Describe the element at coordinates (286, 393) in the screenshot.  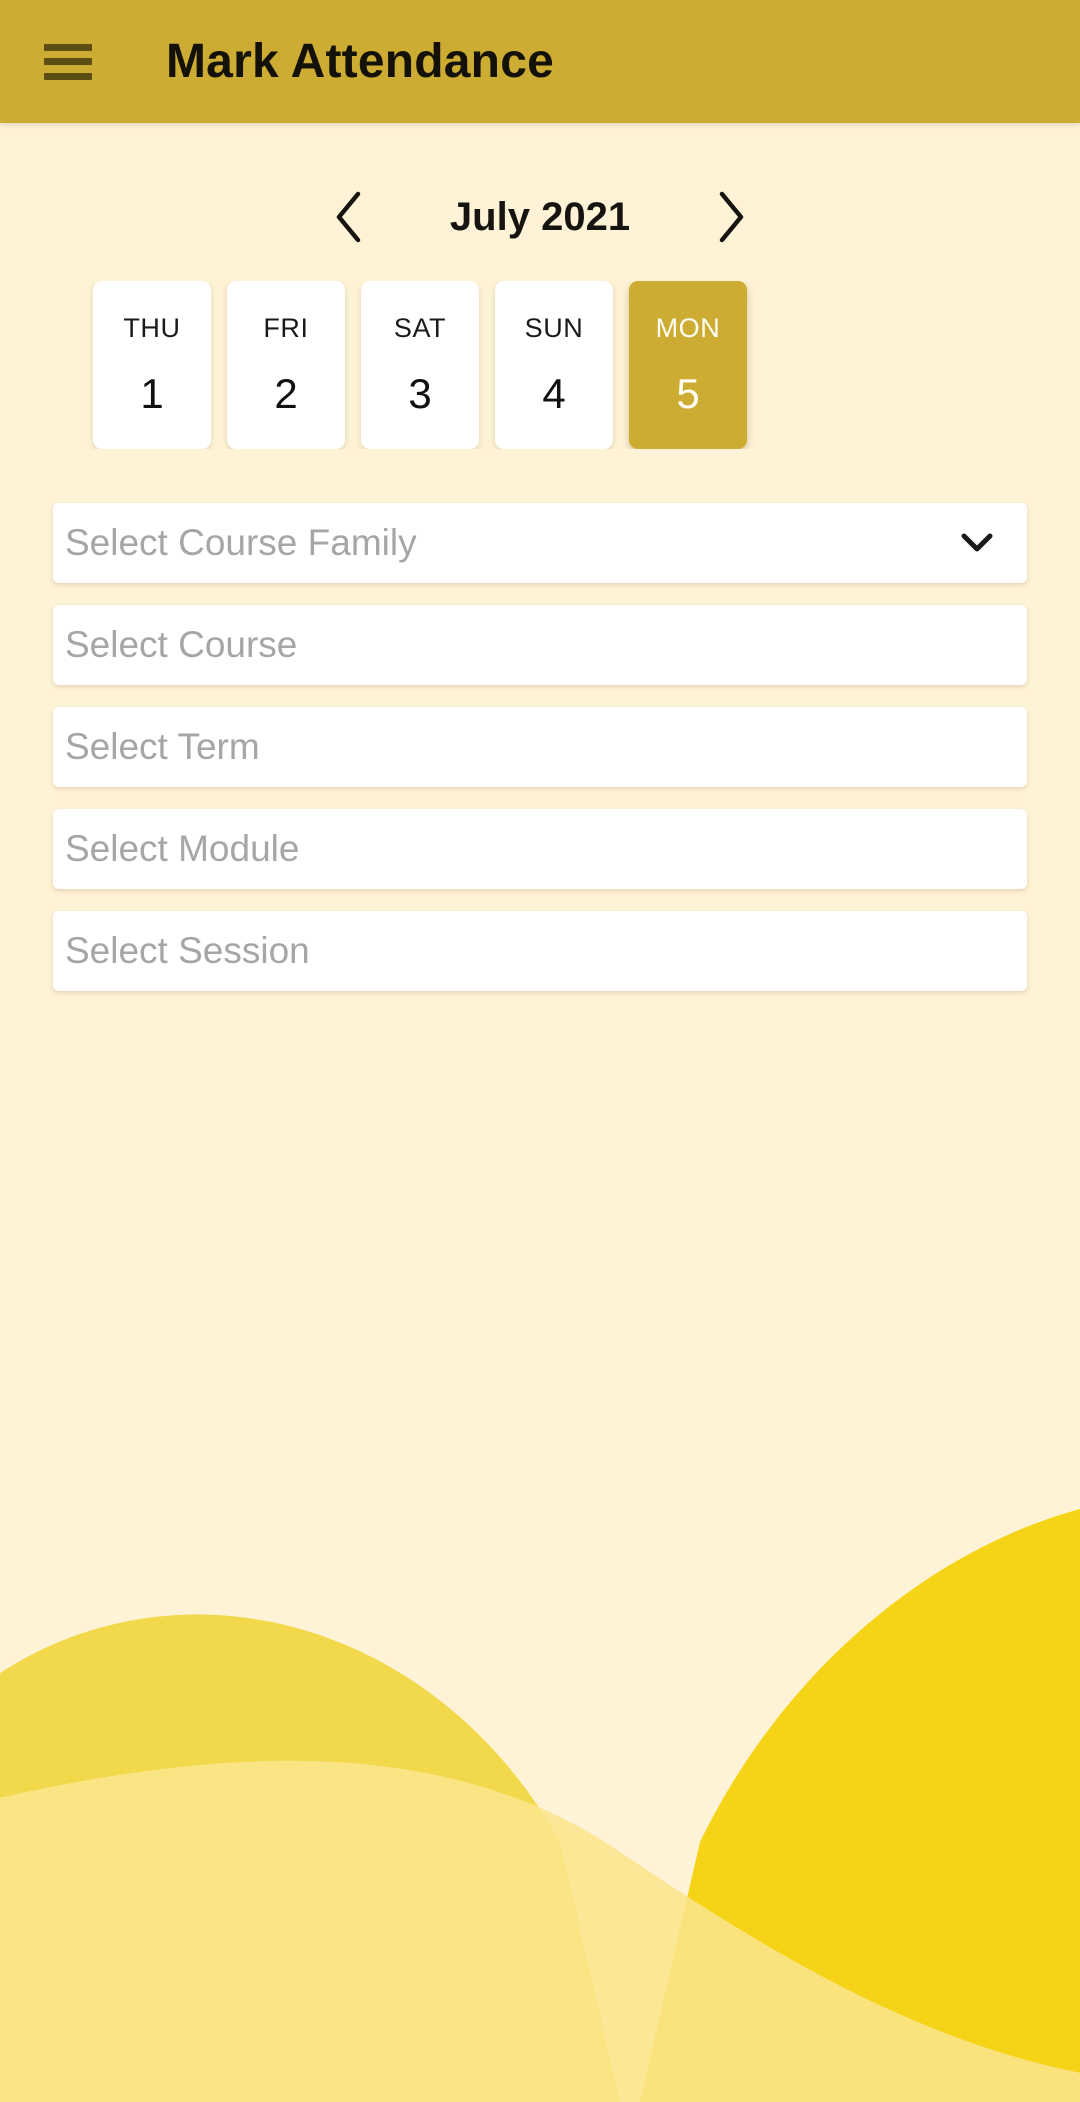
I see `date-card-dom: 2` at that location.